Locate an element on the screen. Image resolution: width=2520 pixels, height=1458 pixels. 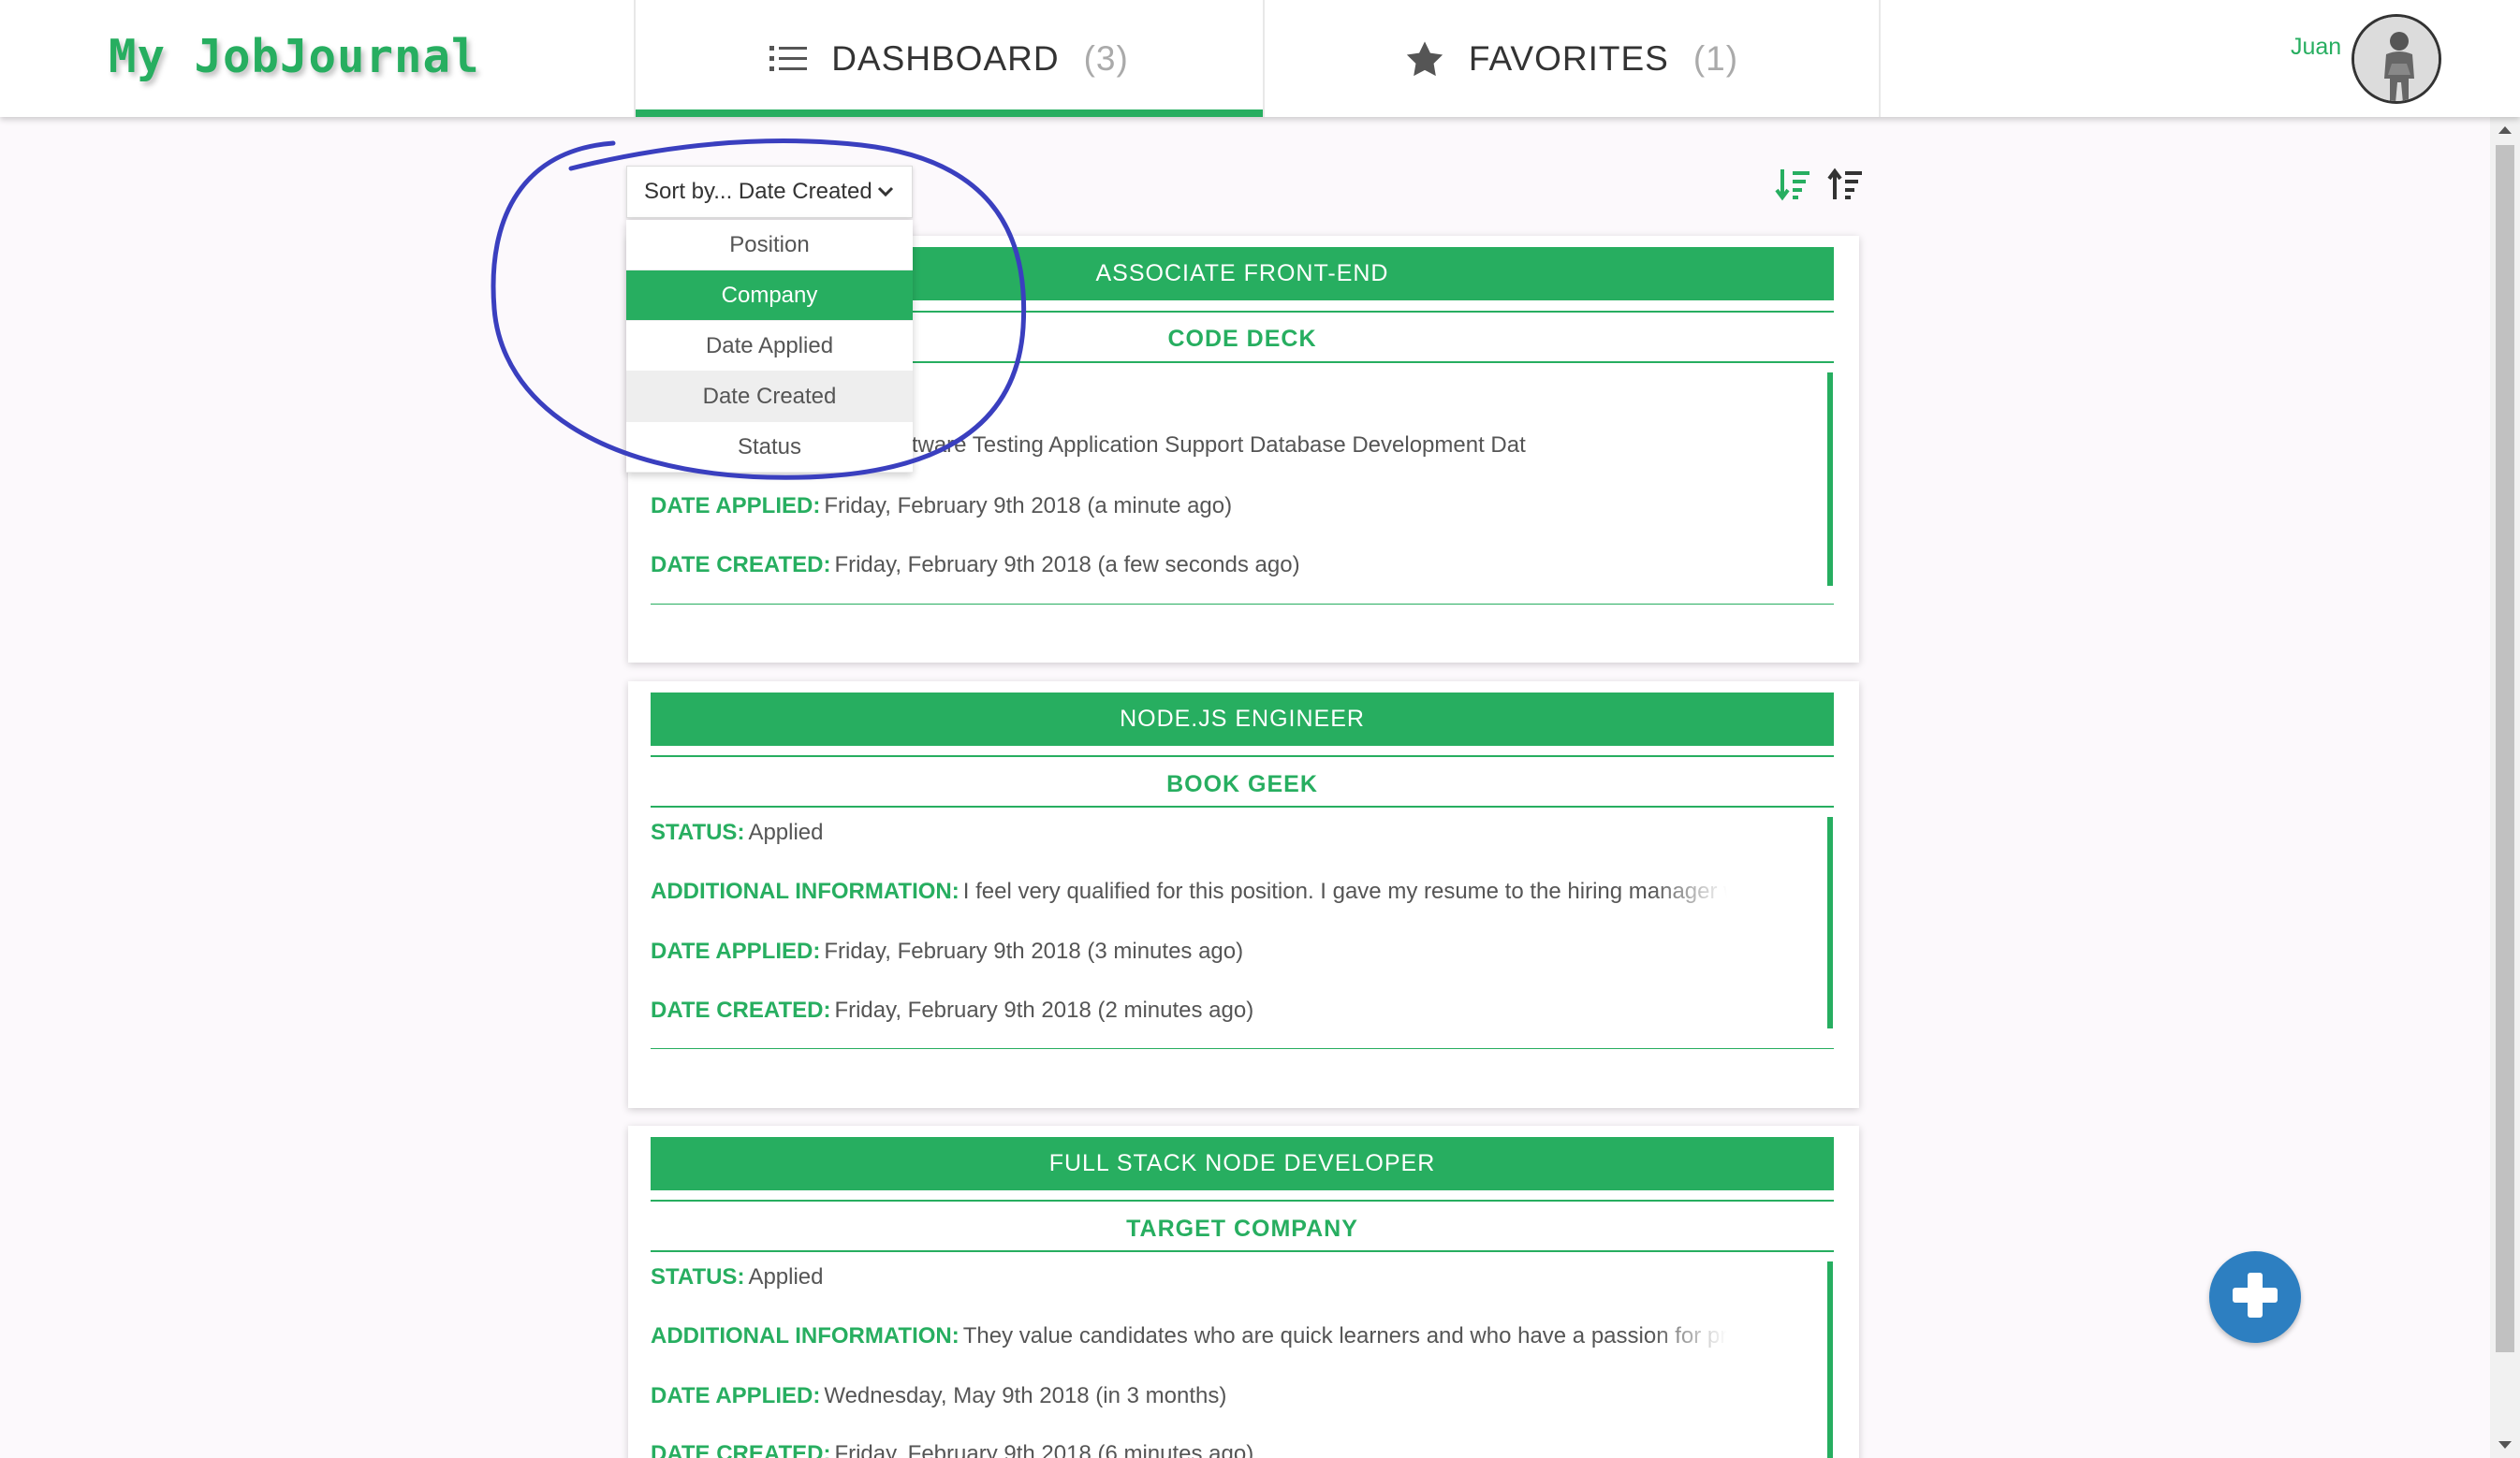
job-position: NODE.JS ENGINEER is located at coordinates (1242, 720).